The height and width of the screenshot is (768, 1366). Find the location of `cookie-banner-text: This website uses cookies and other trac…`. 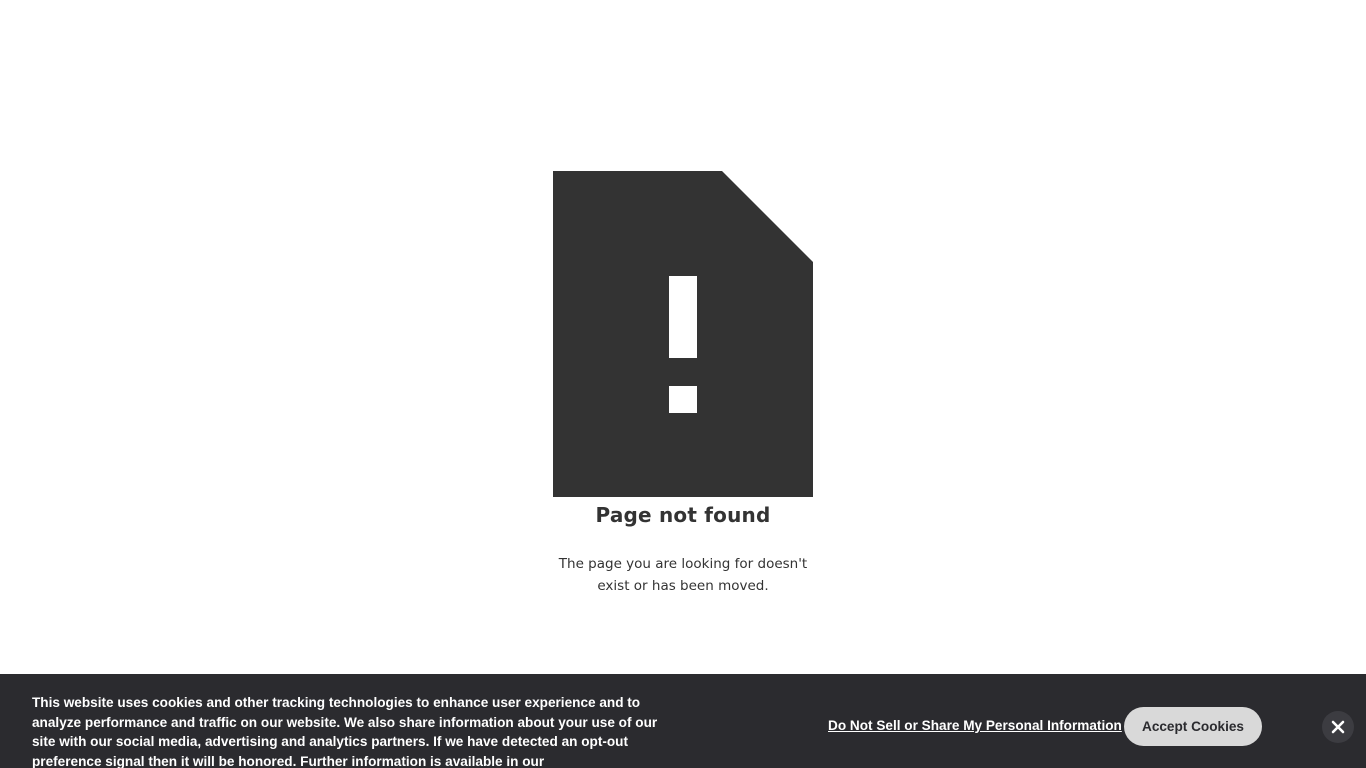

cookie-banner-text: This website uses cookies and other trac… is located at coordinates (345, 731).